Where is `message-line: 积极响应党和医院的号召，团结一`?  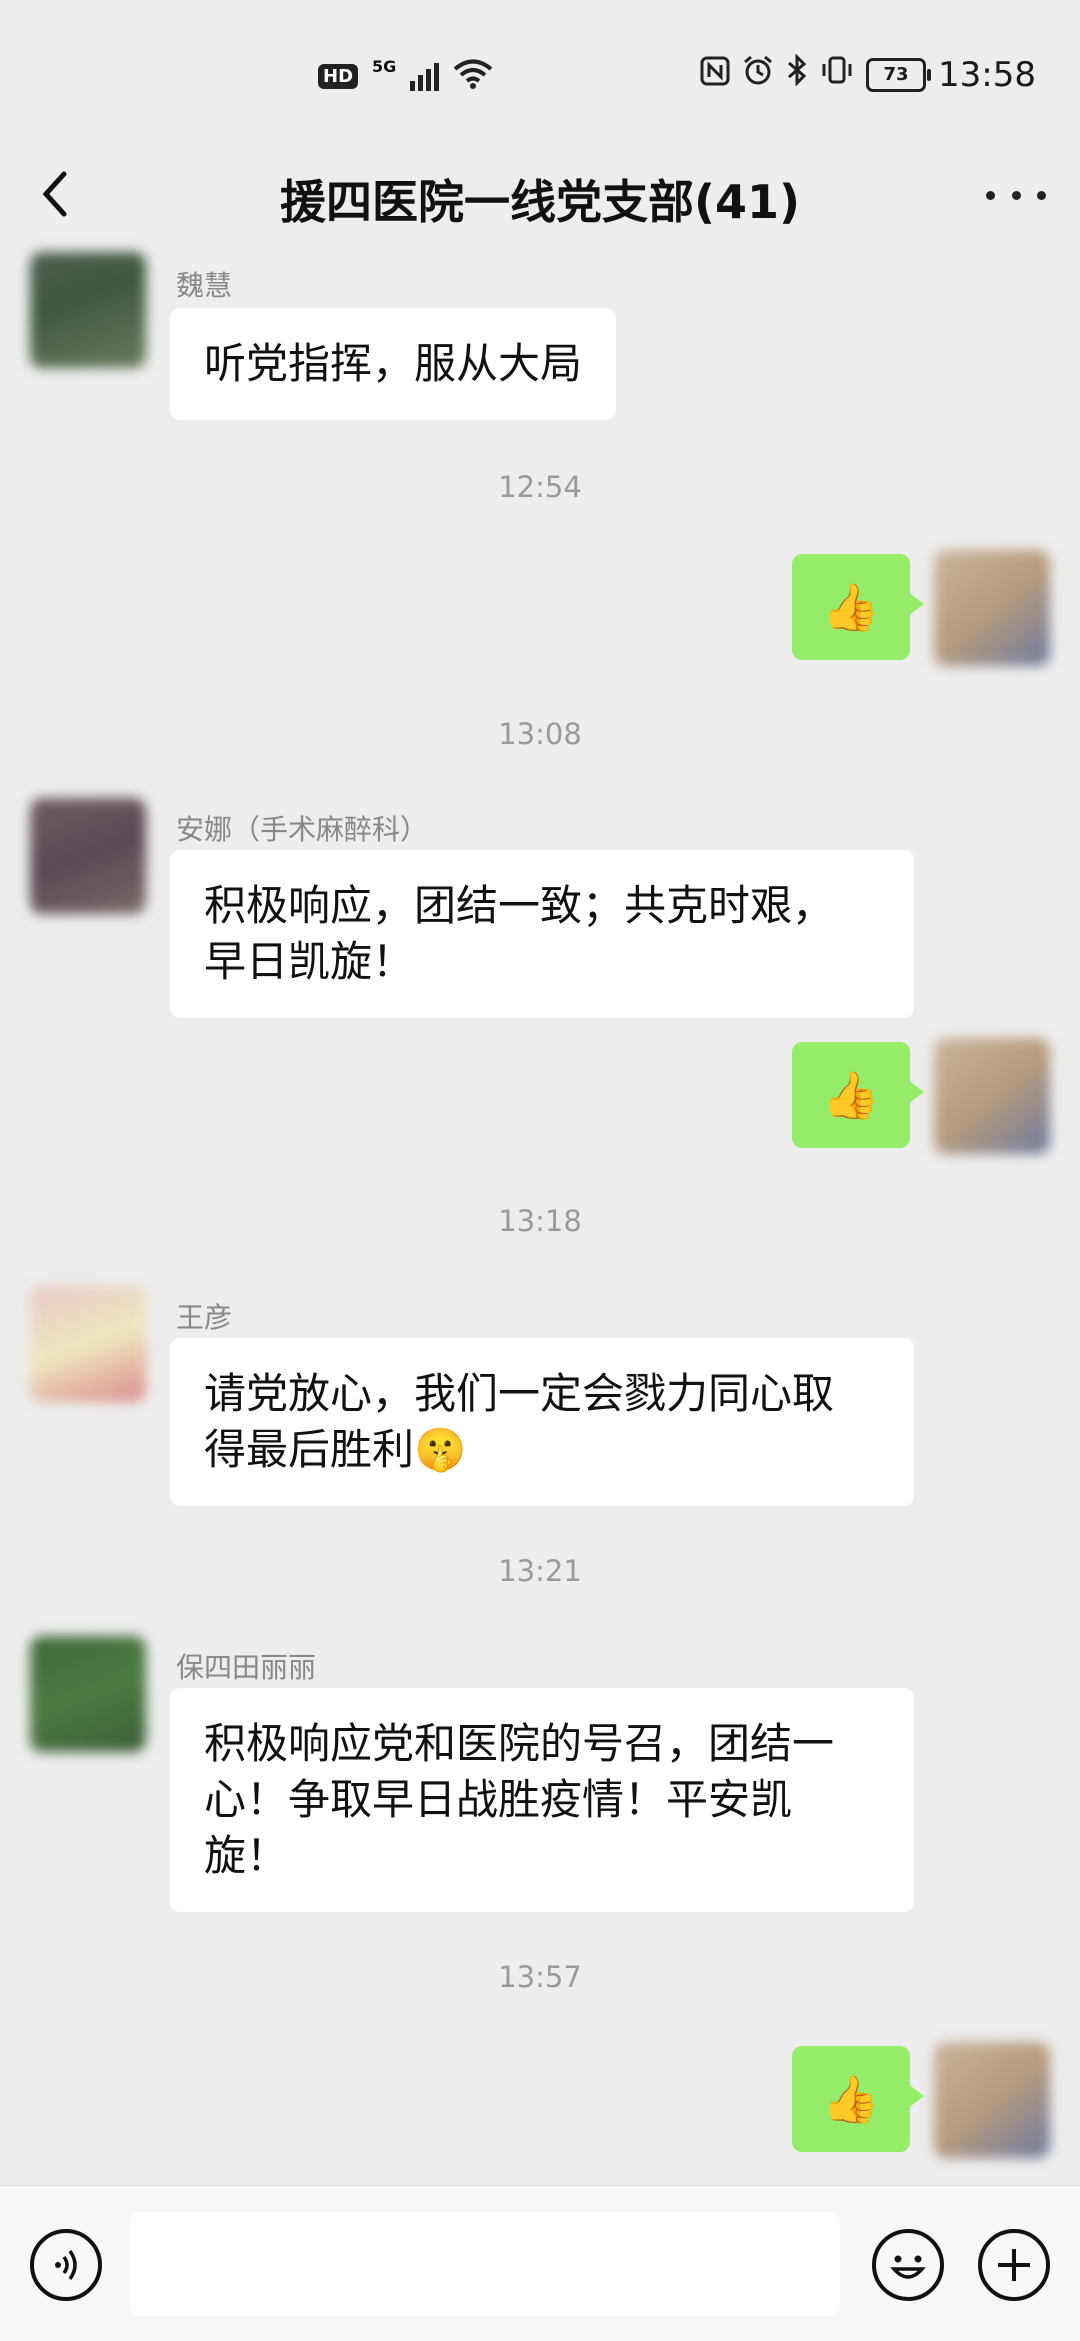
message-line: 积极响应党和医院的号召，团结一 is located at coordinates (519, 1743).